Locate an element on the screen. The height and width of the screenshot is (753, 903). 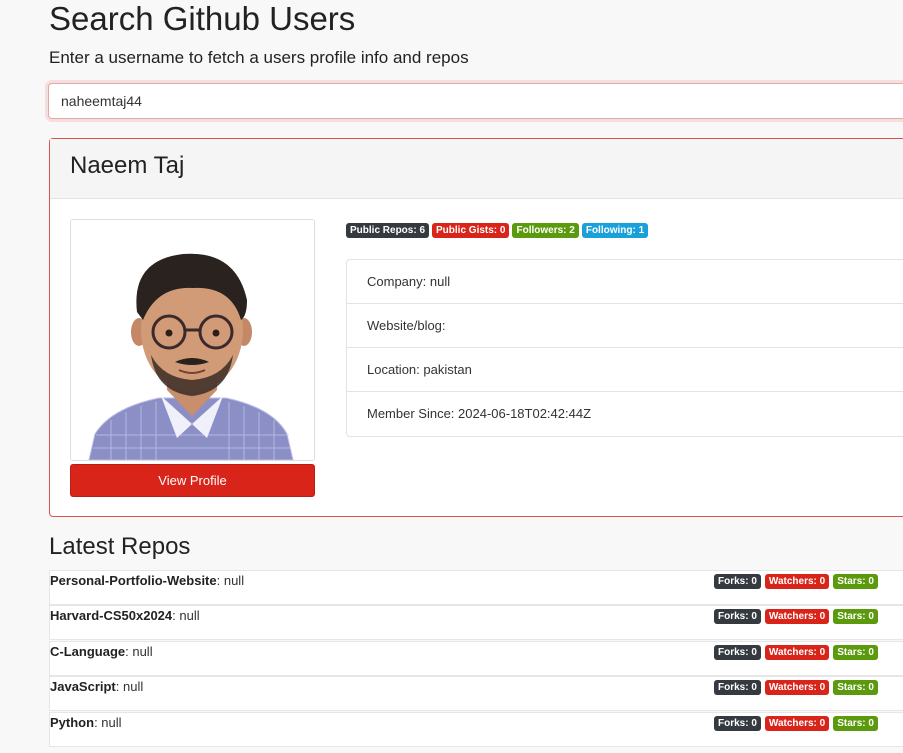
view-profile-button: View Profile is located at coordinates (192, 480).